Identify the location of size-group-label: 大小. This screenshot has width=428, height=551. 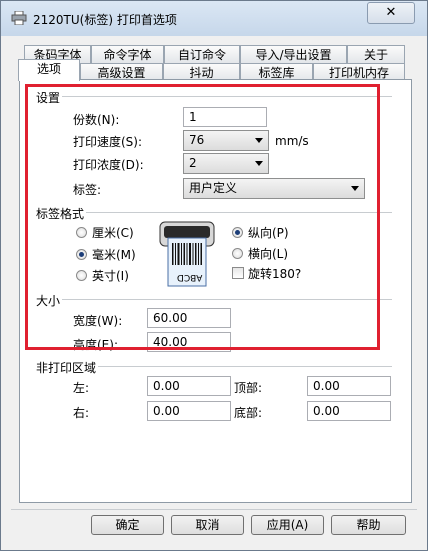
(49, 300).